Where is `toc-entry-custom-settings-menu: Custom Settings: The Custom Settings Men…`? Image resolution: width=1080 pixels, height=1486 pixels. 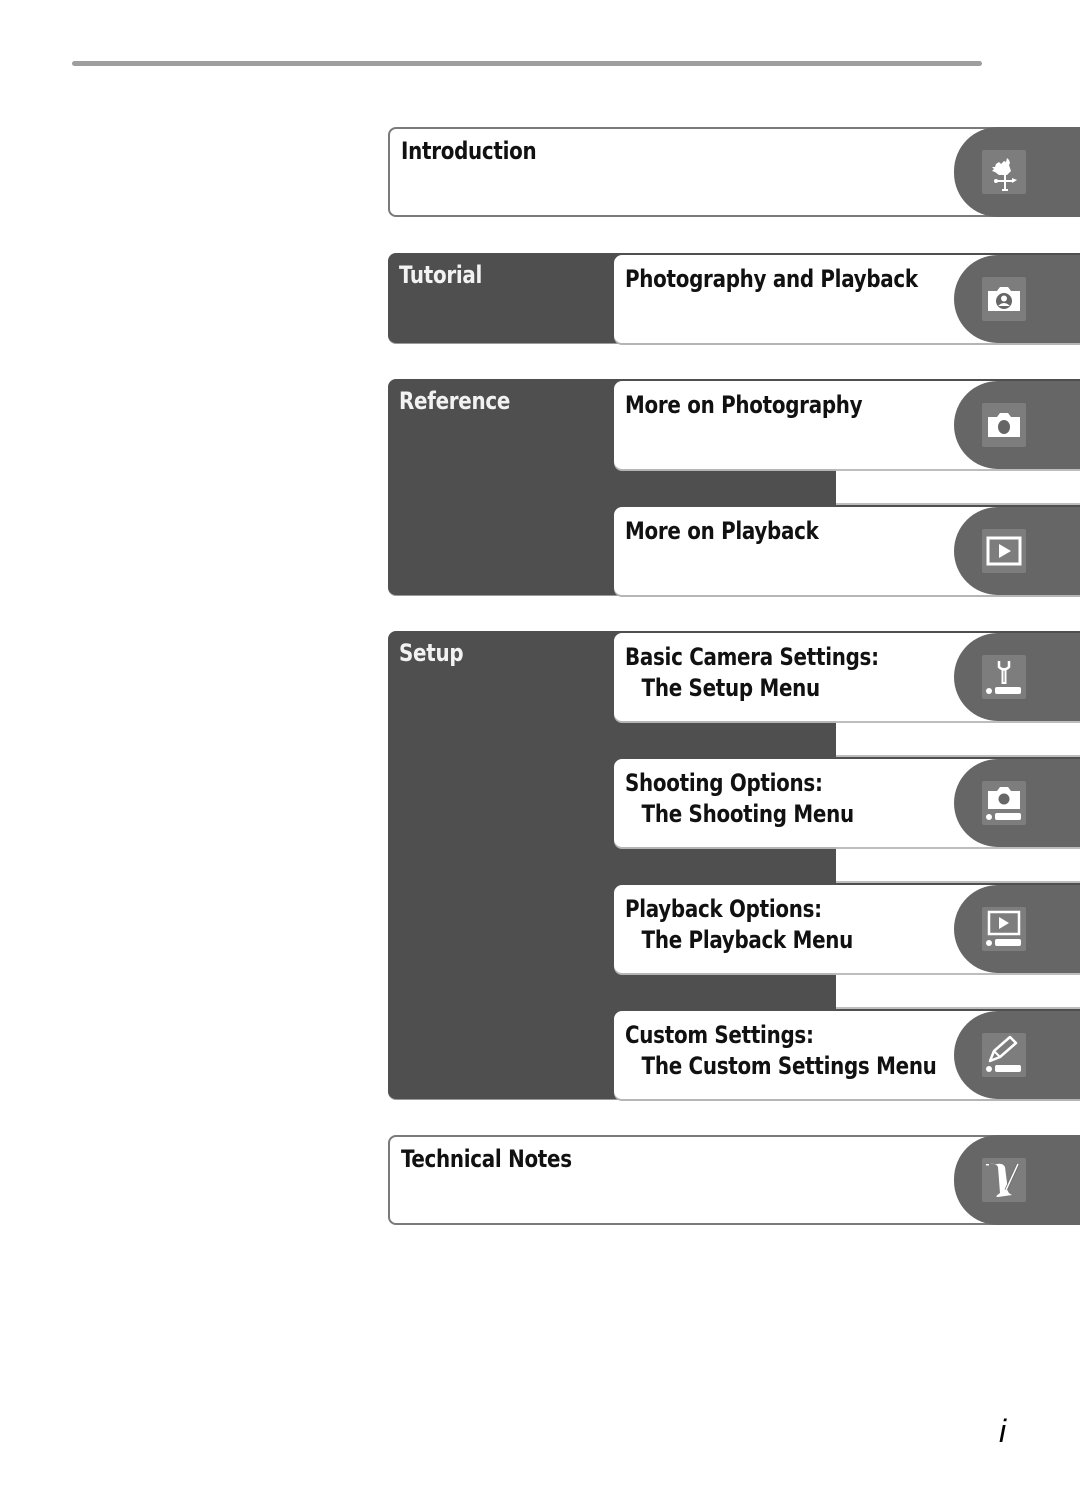
toc-entry-custom-settings-menu: Custom Settings: The Custom Settings Men… is located at coordinates (847, 1055).